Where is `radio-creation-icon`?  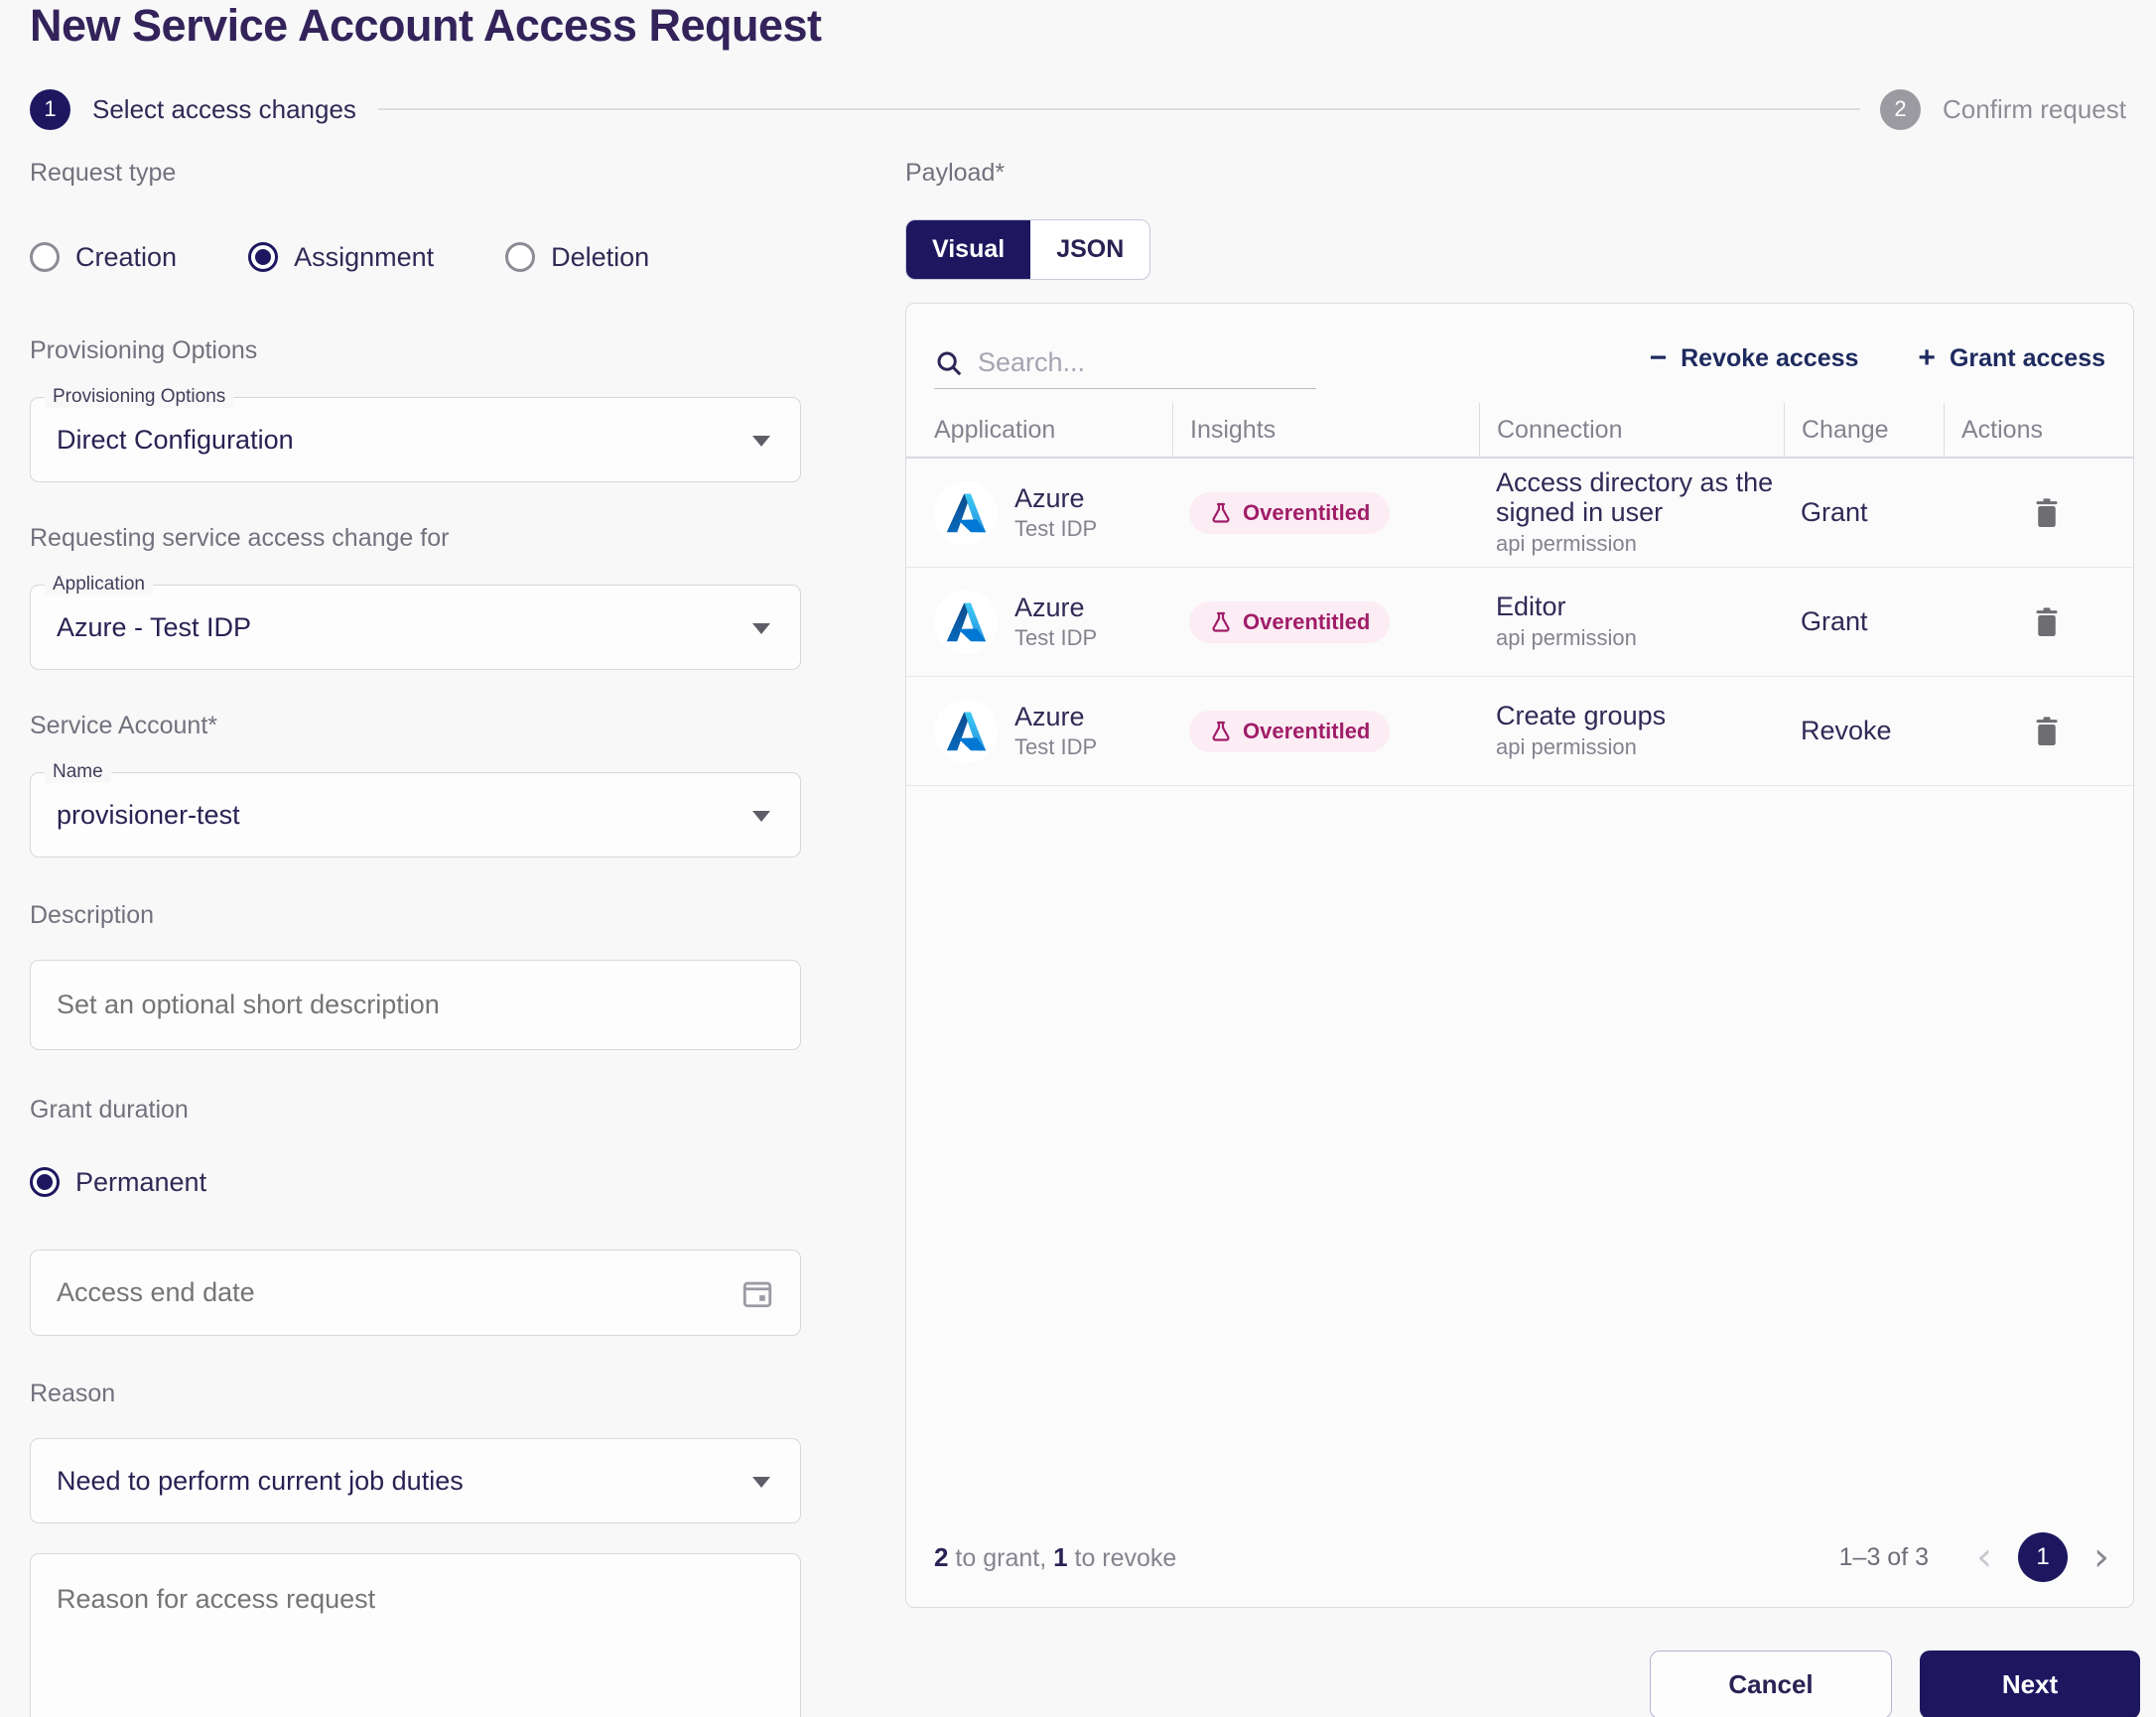 radio-creation-icon is located at coordinates (45, 257).